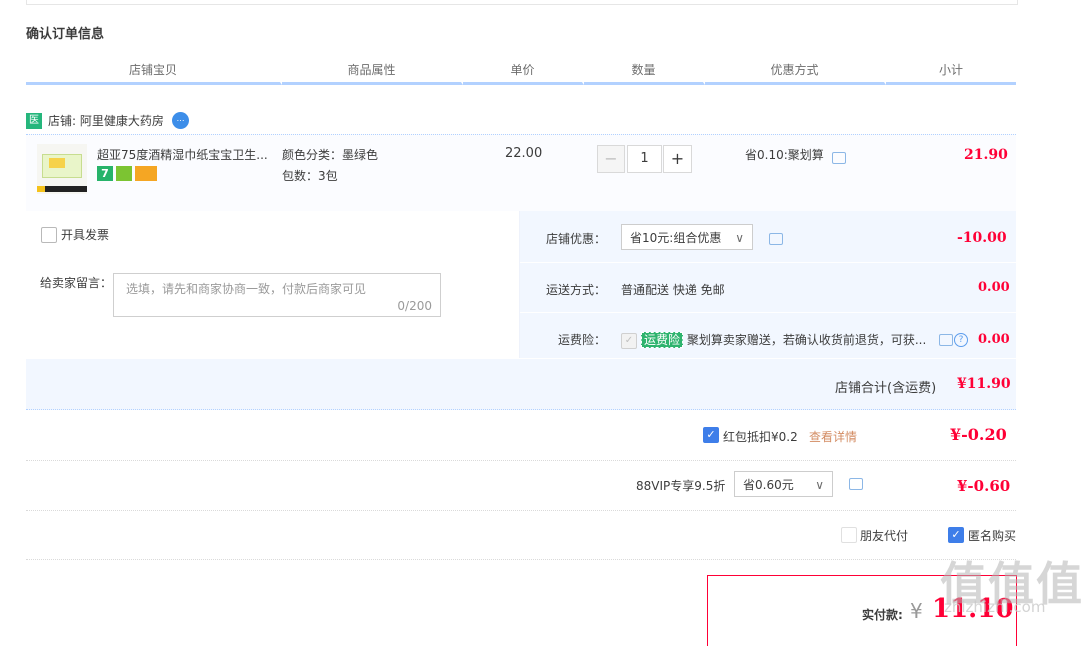  I want to click on red-packet-details-link: 查看详情, so click(833, 436).